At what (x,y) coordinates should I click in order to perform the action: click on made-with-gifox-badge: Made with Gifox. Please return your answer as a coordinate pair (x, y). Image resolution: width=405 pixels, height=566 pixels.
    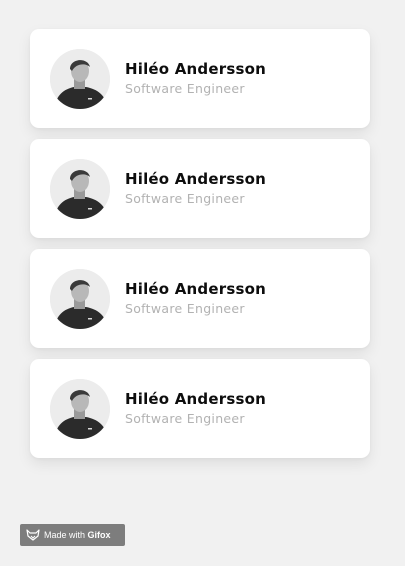
    Looking at the image, I should click on (72, 535).